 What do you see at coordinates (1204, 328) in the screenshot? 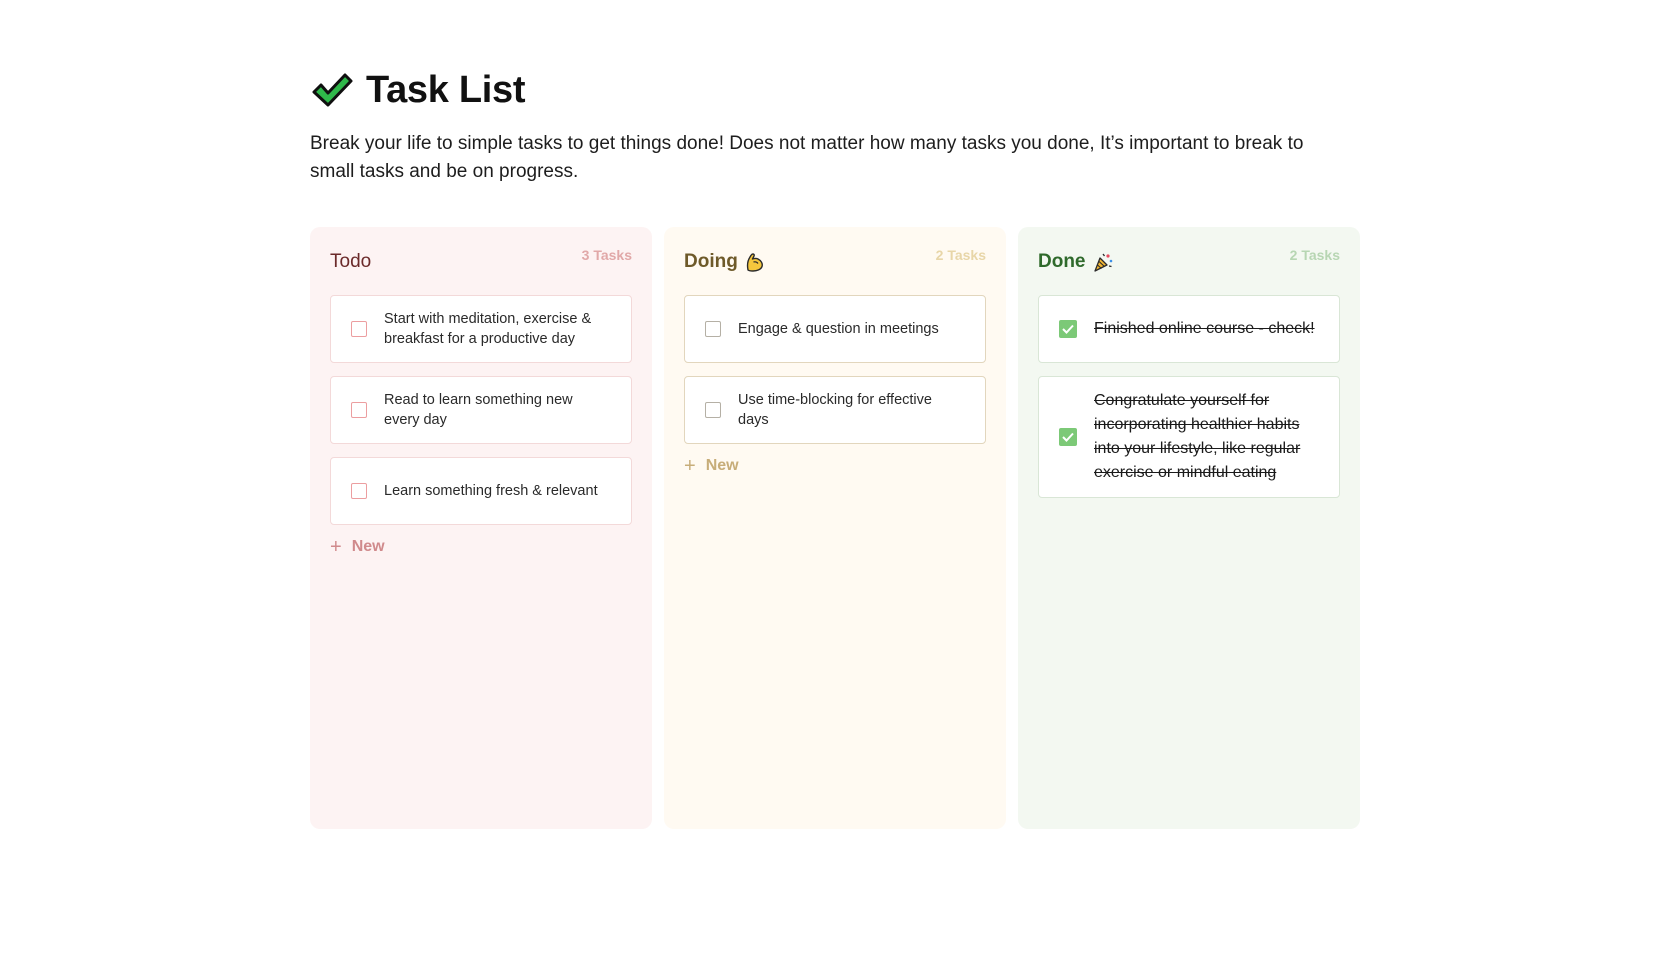
I see `task-text: Finished online course - check!` at bounding box center [1204, 328].